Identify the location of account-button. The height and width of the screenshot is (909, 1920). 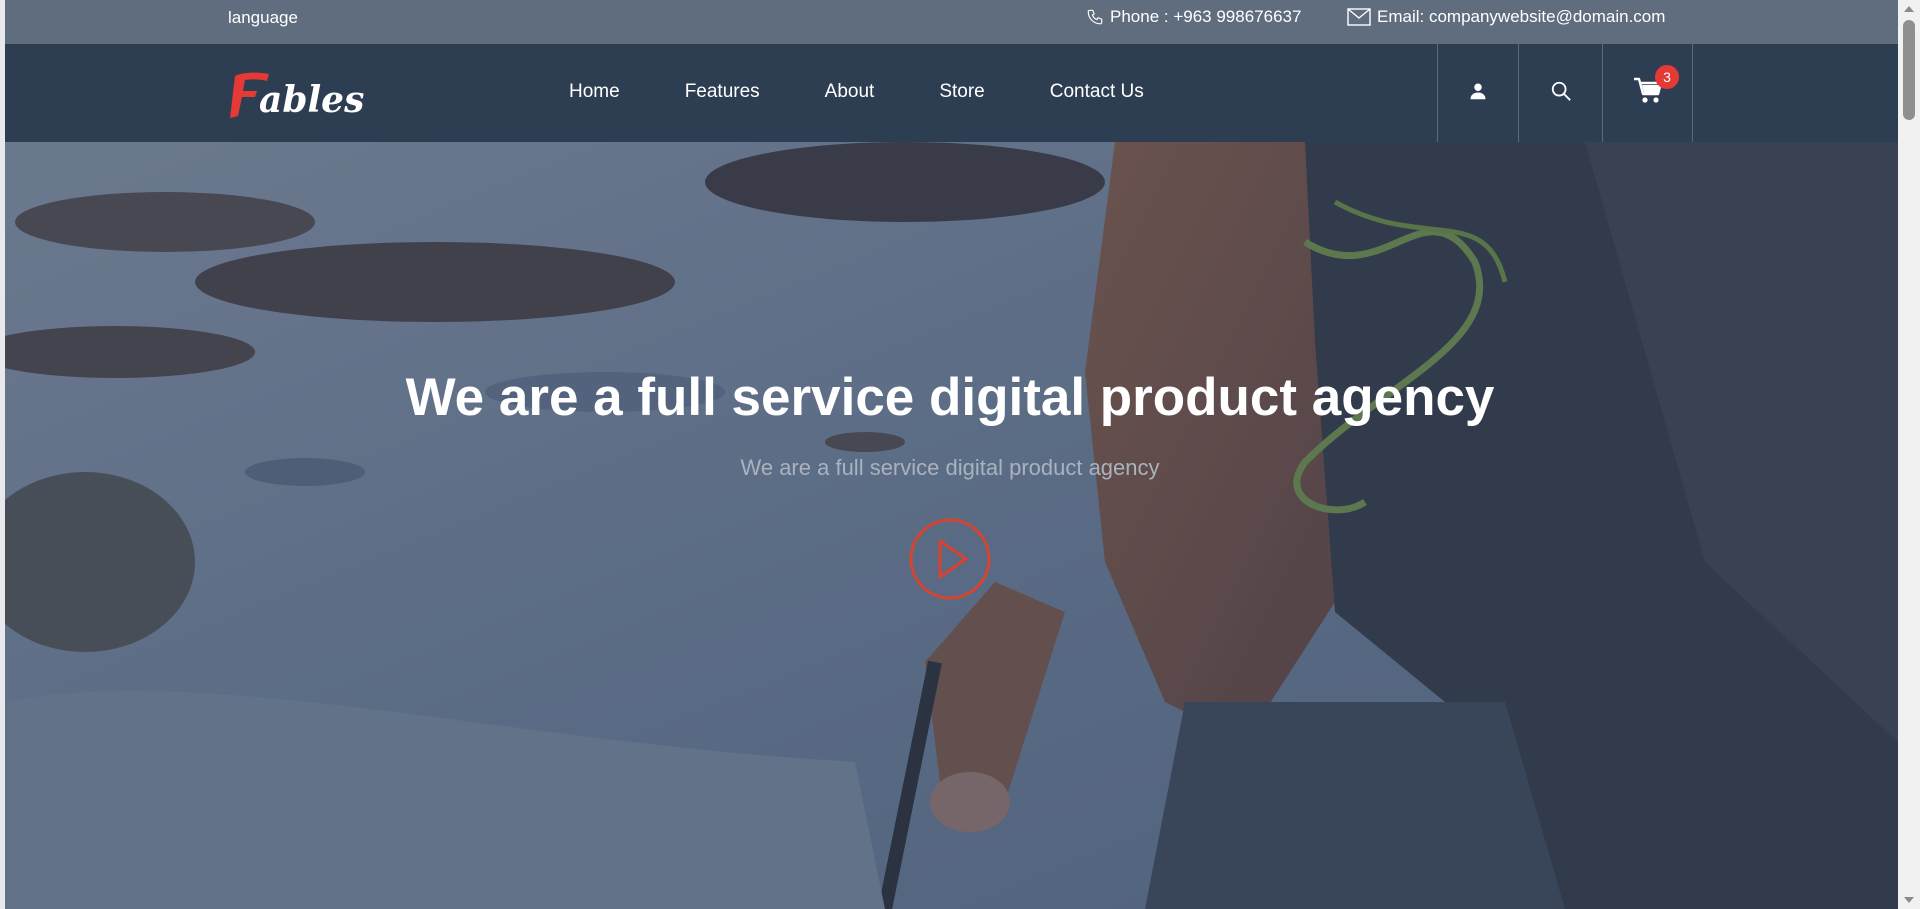
(1477, 93).